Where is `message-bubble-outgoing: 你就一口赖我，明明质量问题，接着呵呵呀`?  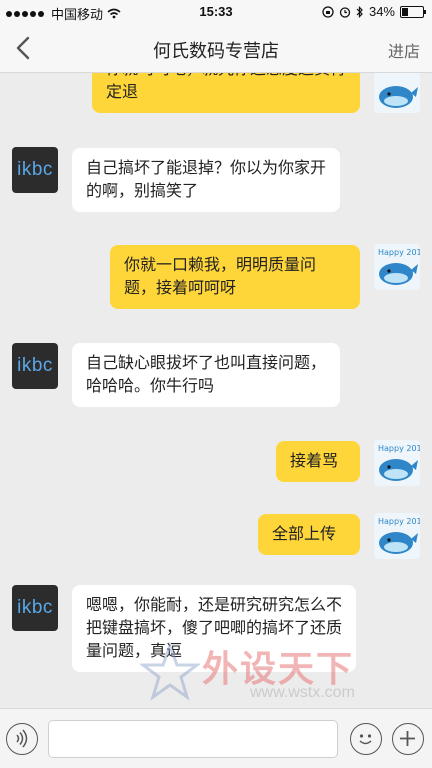 message-bubble-outgoing: 你就一口赖我，明明质量问题，接着呵呵呀 is located at coordinates (235, 277).